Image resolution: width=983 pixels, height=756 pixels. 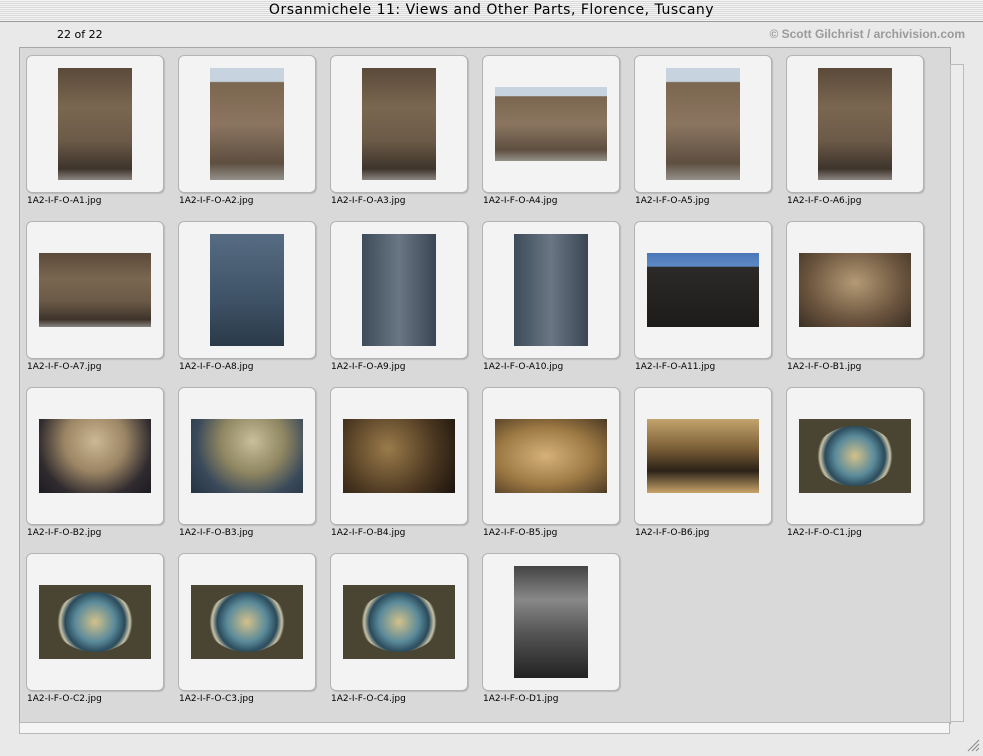 What do you see at coordinates (824, 367) in the screenshot?
I see `slide-filename: 1A2-I-F-O-B1.jpg` at bounding box center [824, 367].